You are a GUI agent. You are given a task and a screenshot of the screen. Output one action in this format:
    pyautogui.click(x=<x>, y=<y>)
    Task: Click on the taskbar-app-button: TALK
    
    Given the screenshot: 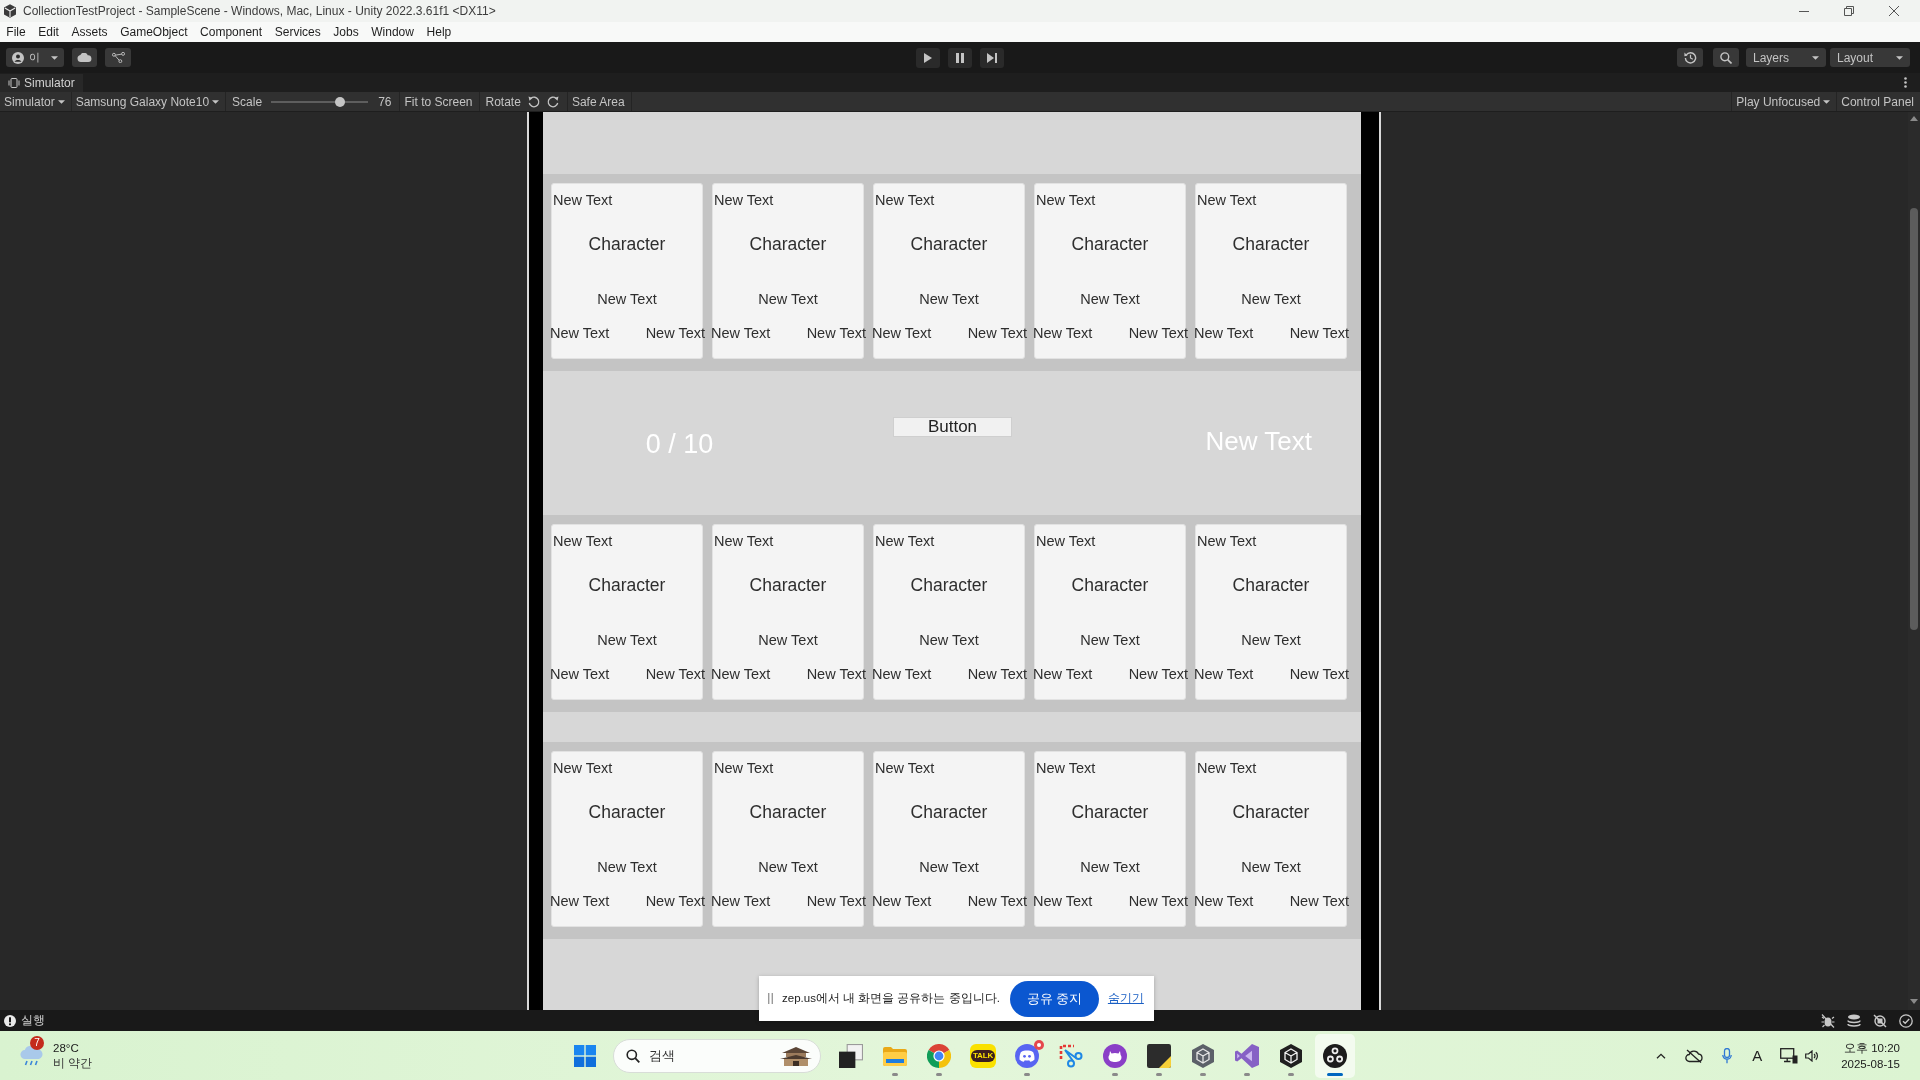 What is the action you would take?
    pyautogui.click(x=983, y=1055)
    